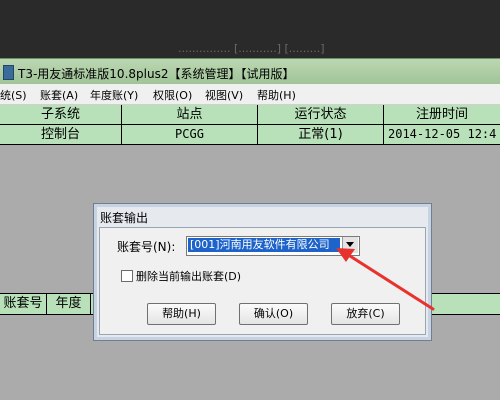 The height and width of the screenshot is (400, 500). I want to click on table-cell-site: PCGG, so click(190, 135).